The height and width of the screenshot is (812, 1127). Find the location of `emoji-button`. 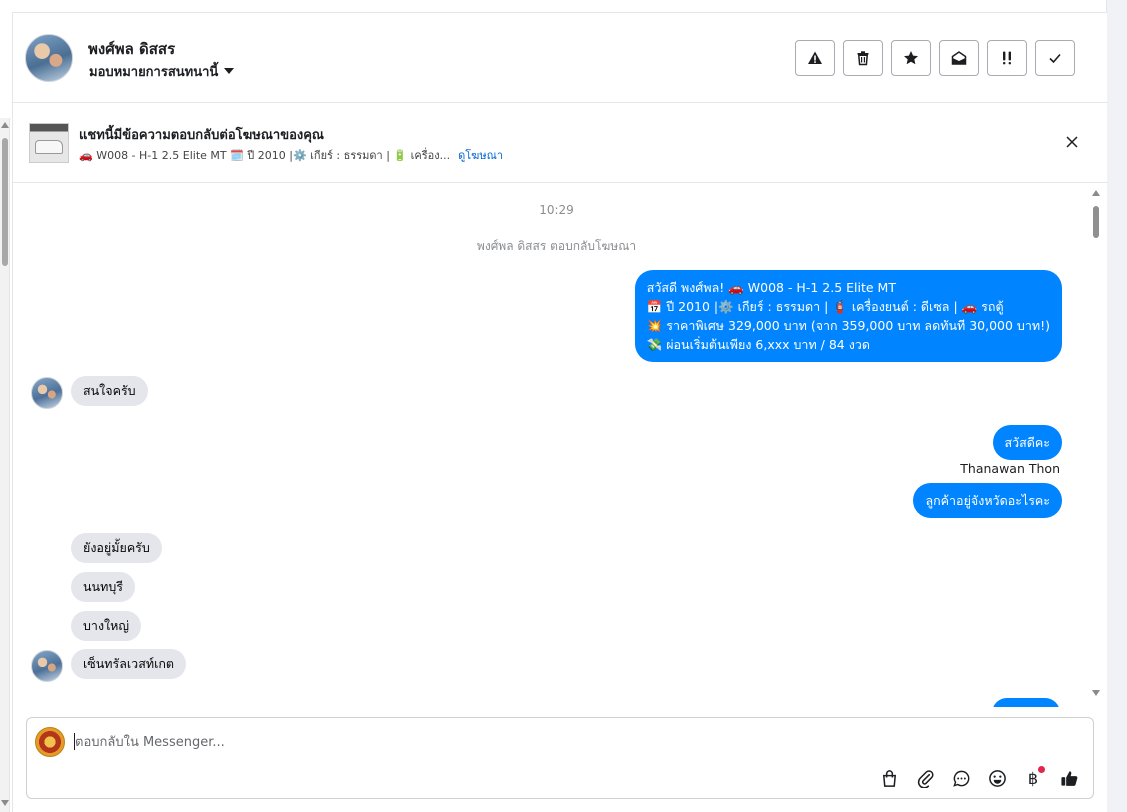

emoji-button is located at coordinates (997, 778).